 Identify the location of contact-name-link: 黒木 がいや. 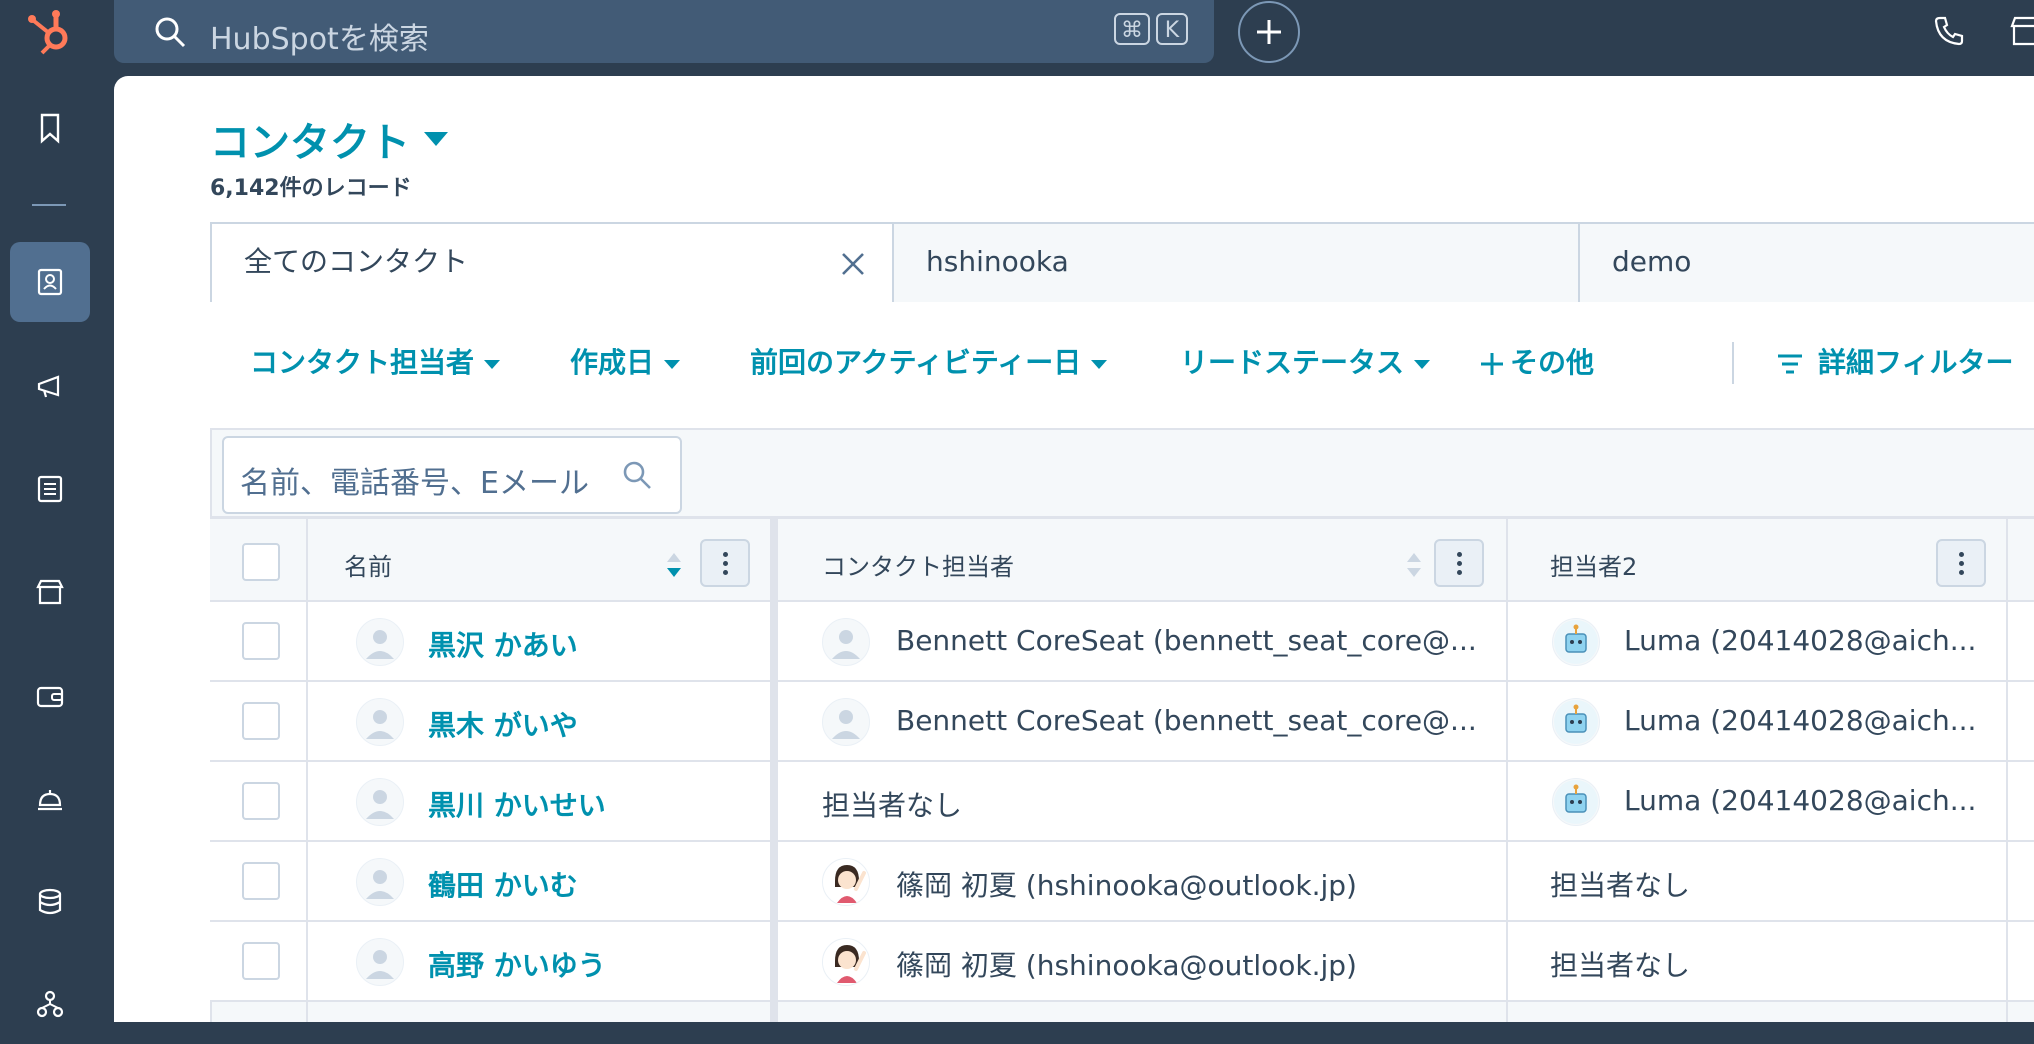
(503, 724).